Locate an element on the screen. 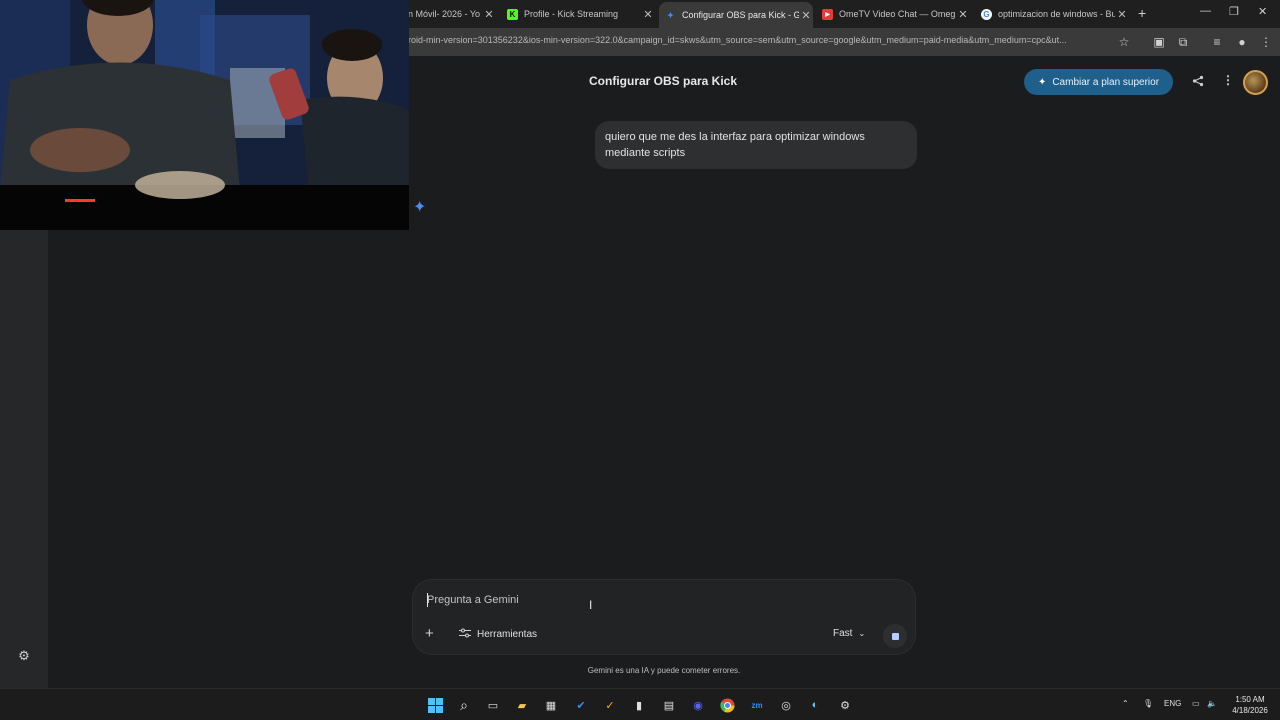 Image resolution: width=1280 pixels, height=720 pixels. user-avatar is located at coordinates (1255, 82).